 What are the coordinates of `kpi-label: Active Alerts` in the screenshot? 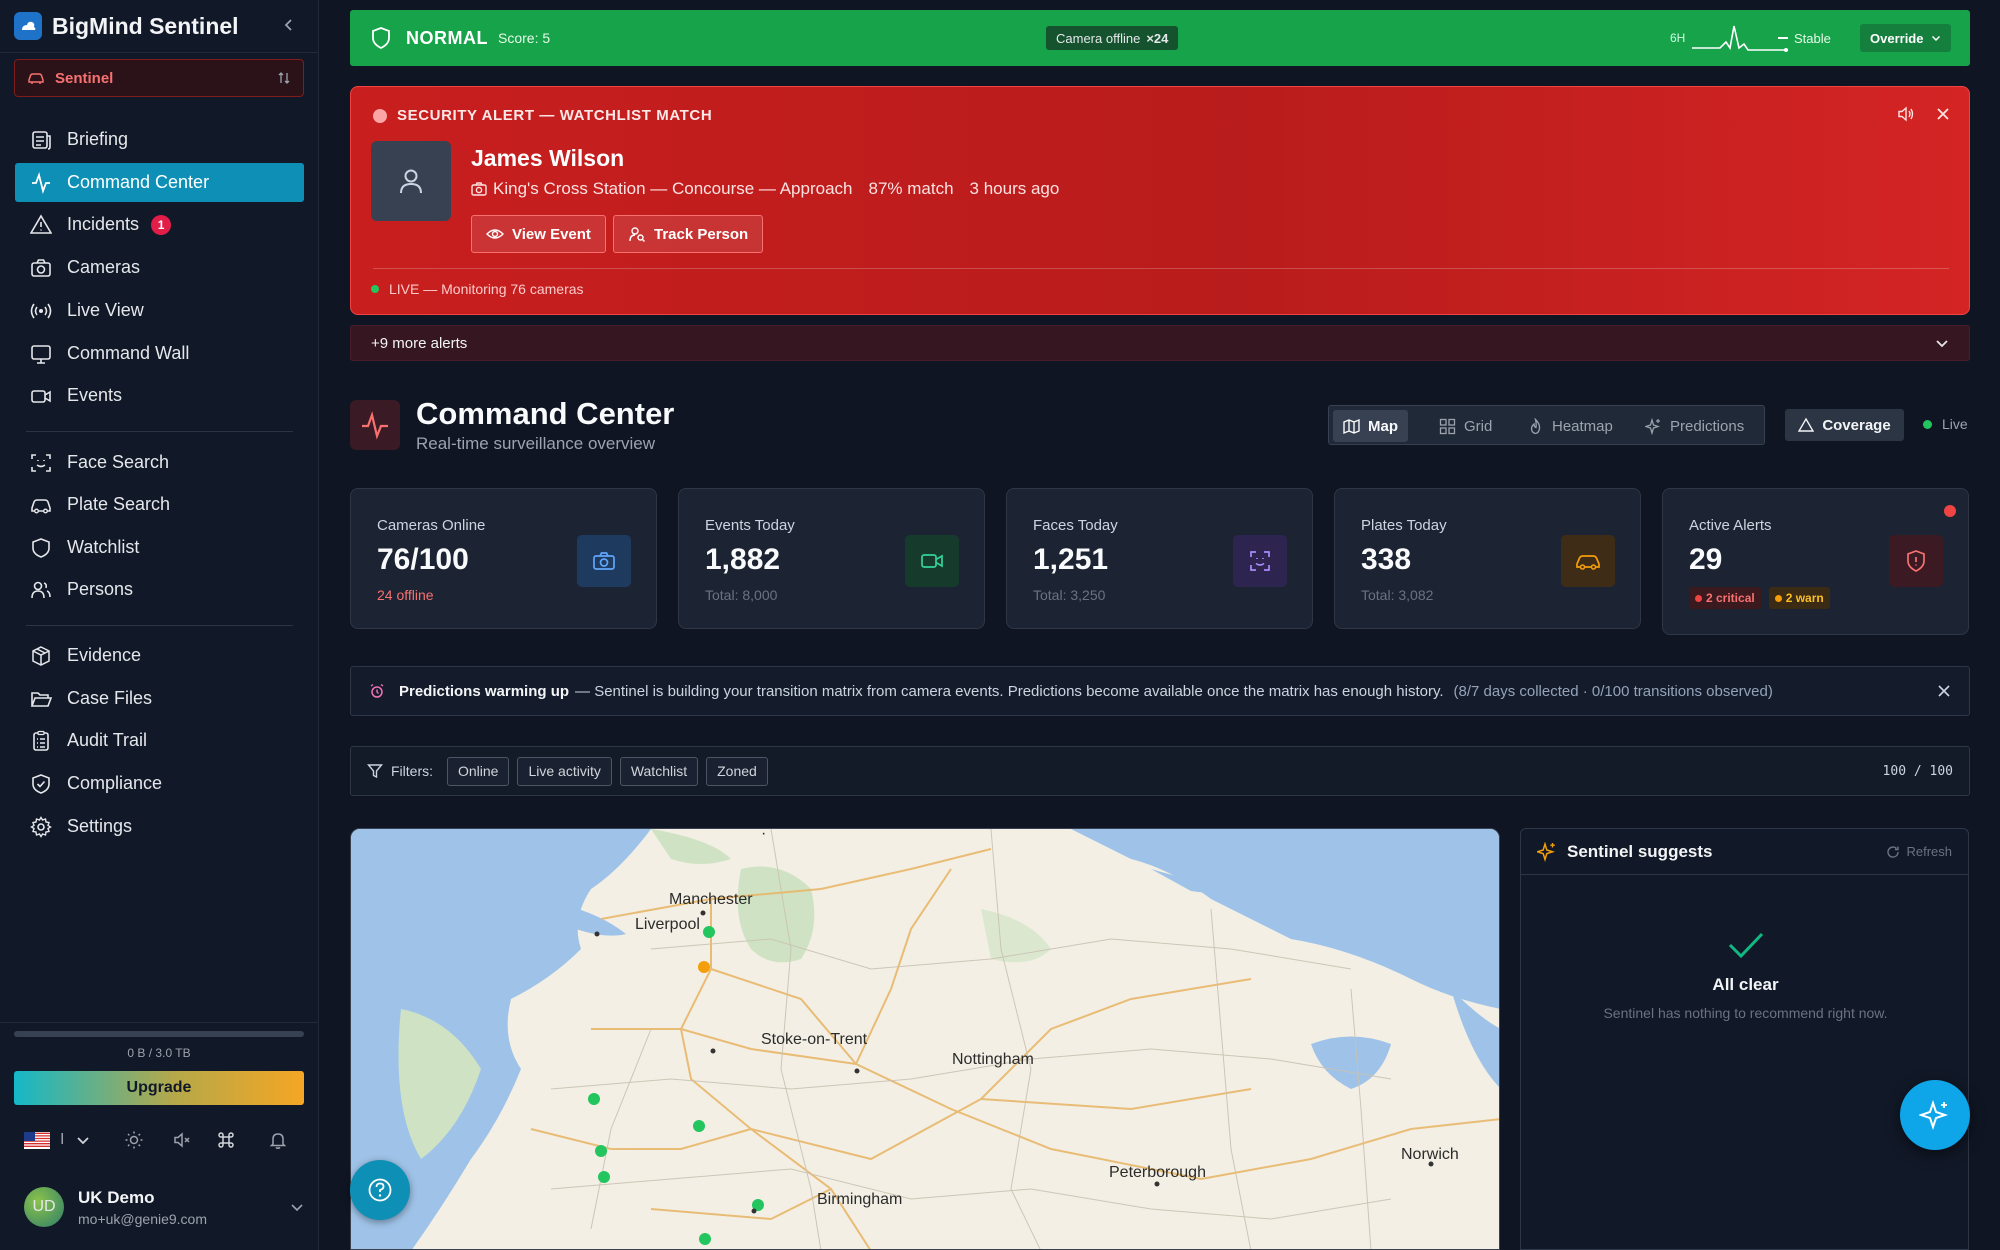 It's located at (1730, 525).